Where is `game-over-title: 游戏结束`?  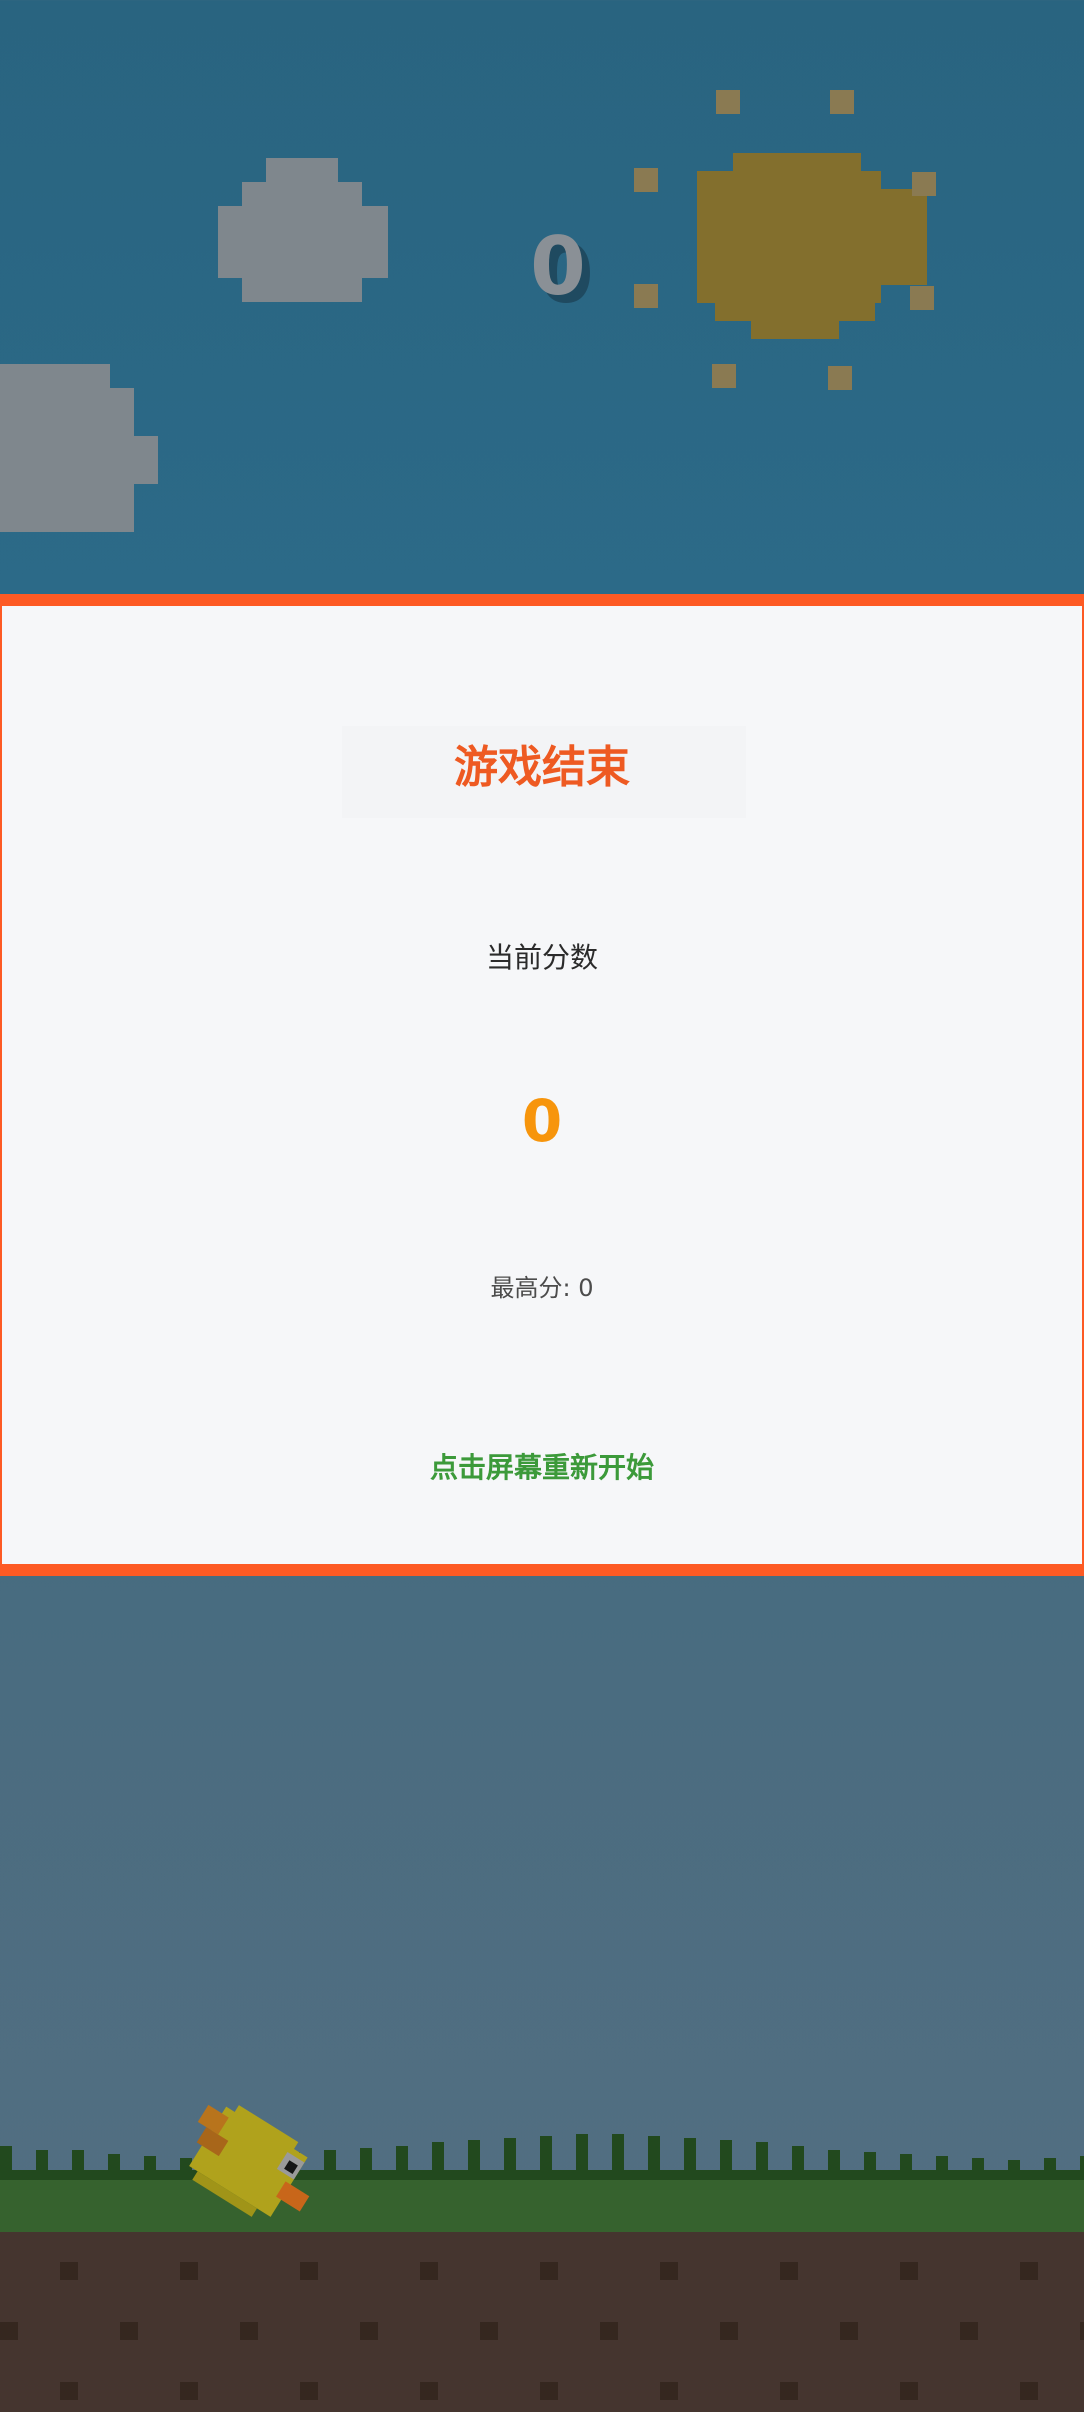
game-over-title: 游戏结束 is located at coordinates (542, 767).